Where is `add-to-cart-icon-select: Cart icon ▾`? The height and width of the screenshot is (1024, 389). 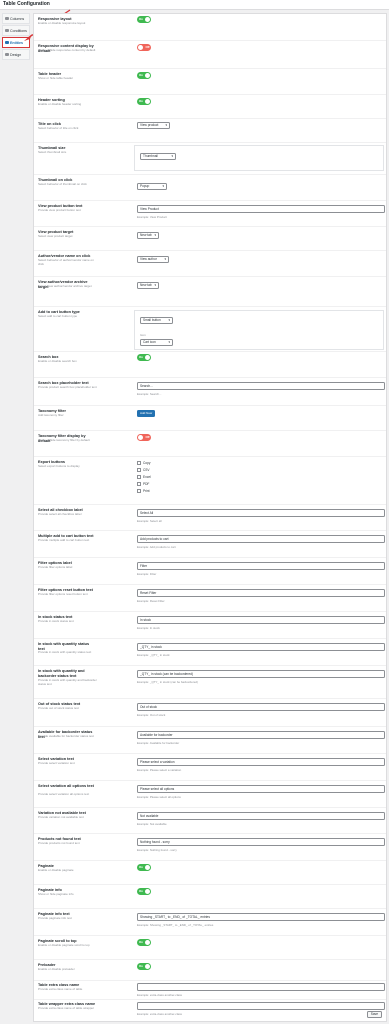 add-to-cart-icon-select: Cart icon ▾ is located at coordinates (156, 342).